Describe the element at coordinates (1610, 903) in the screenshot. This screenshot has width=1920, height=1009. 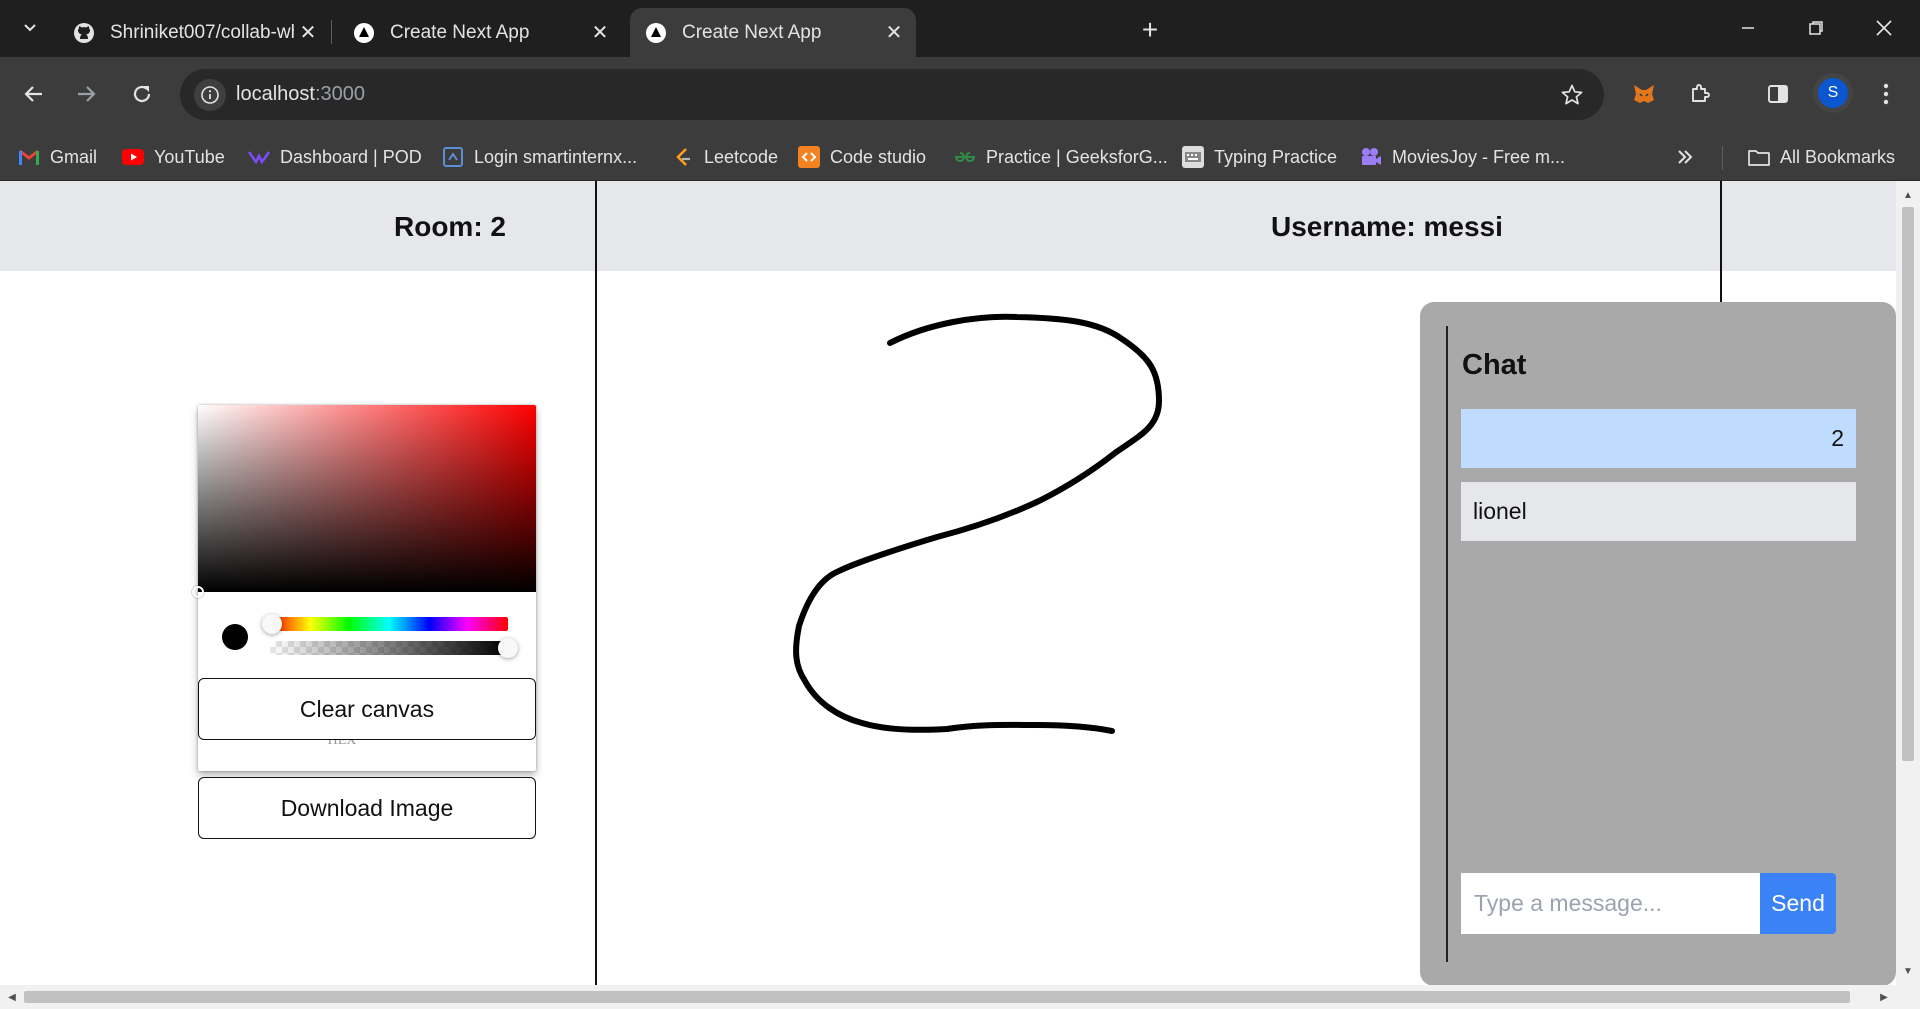
I see `chat-message-input` at that location.